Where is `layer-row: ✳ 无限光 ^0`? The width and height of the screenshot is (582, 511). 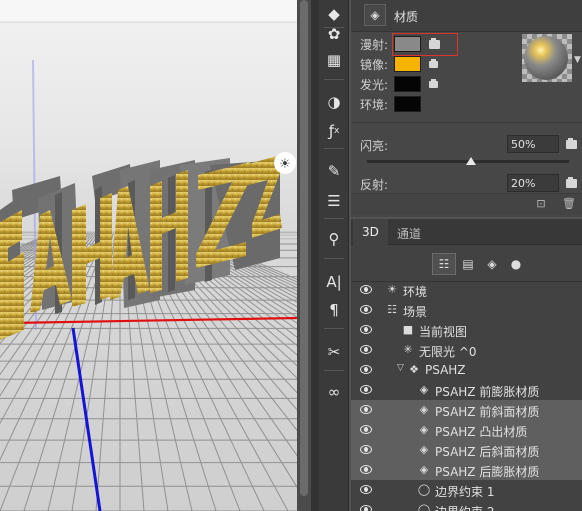
layer-row: ✳ 无限光 ^0 is located at coordinates (466, 350).